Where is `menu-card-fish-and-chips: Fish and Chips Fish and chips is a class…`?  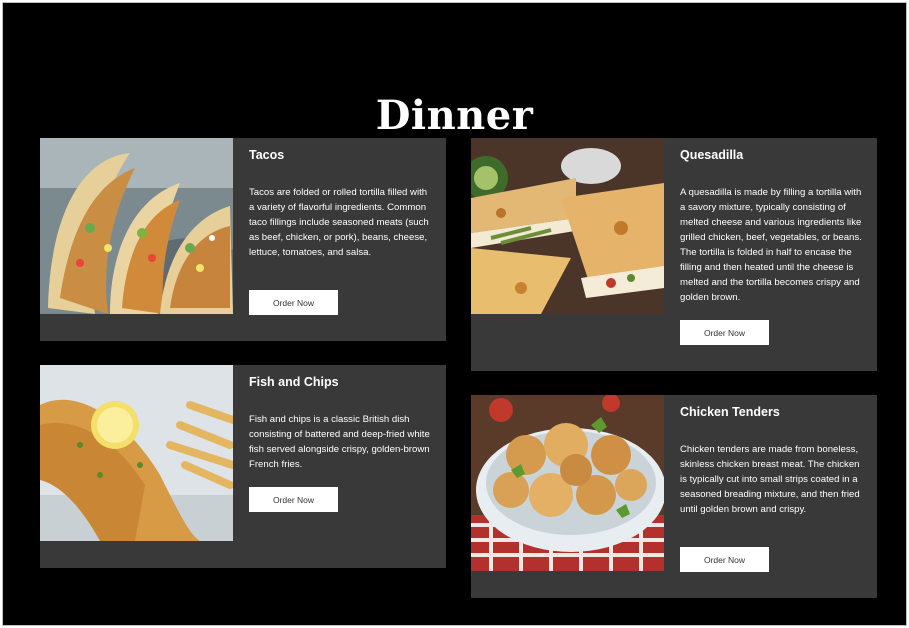 menu-card-fish-and-chips: Fish and Chips Fish and chips is a class… is located at coordinates (243, 466).